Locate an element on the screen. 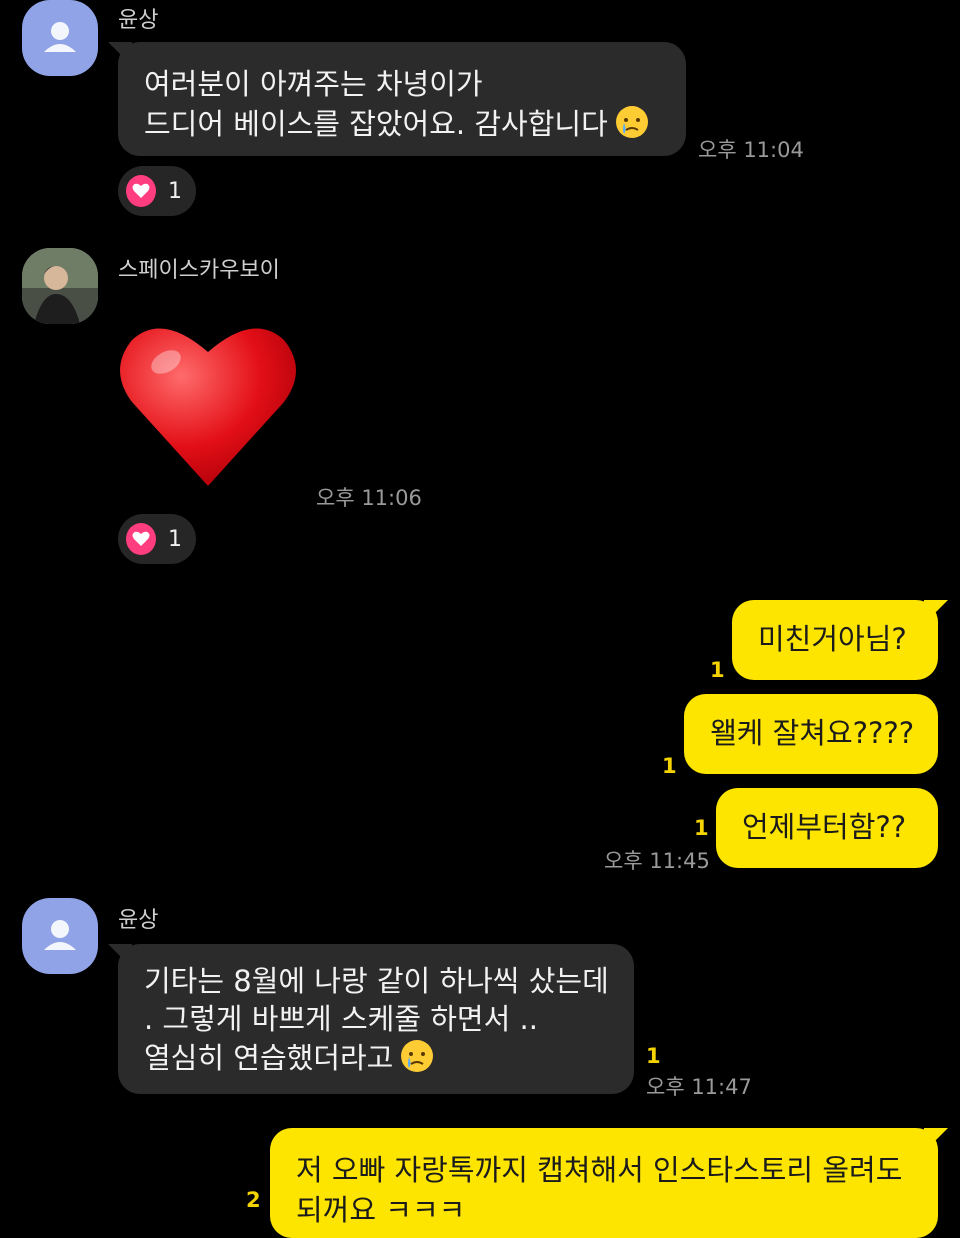 The height and width of the screenshot is (1238, 960). unread-count: 2 is located at coordinates (253, 1200).